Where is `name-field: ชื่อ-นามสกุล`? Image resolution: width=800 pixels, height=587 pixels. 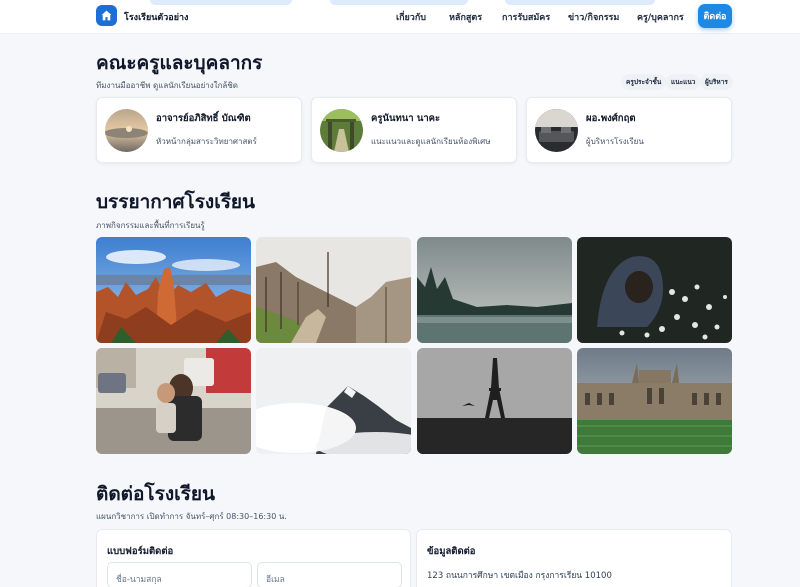 name-field: ชื่อ-นามสกุล is located at coordinates (179, 574).